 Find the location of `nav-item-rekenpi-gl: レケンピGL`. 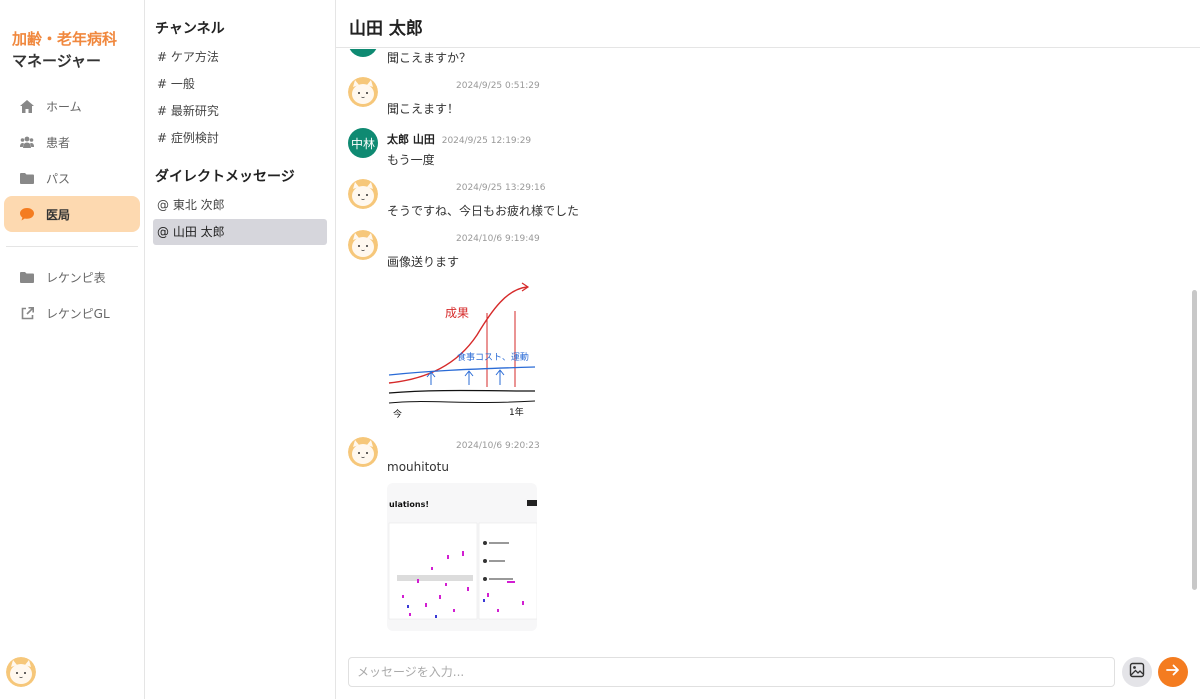

nav-item-rekenpi-gl: レケンピGL is located at coordinates (72, 313).